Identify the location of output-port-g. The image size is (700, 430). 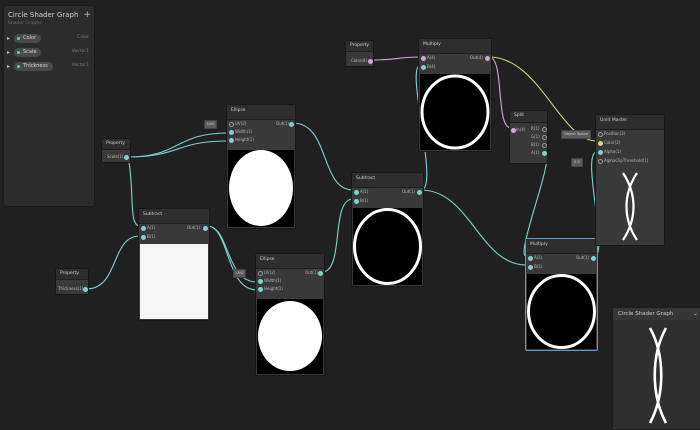
(544, 137).